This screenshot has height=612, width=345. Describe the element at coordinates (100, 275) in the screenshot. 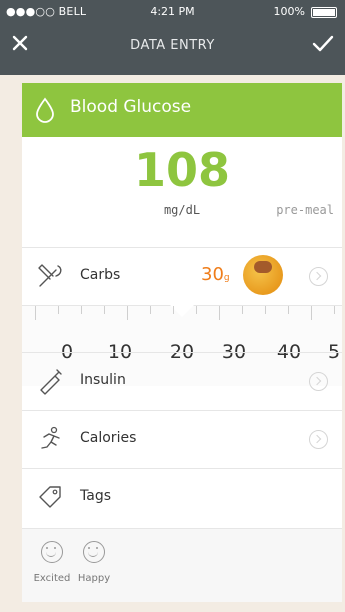

I see `carbs-label: Carbs` at that location.